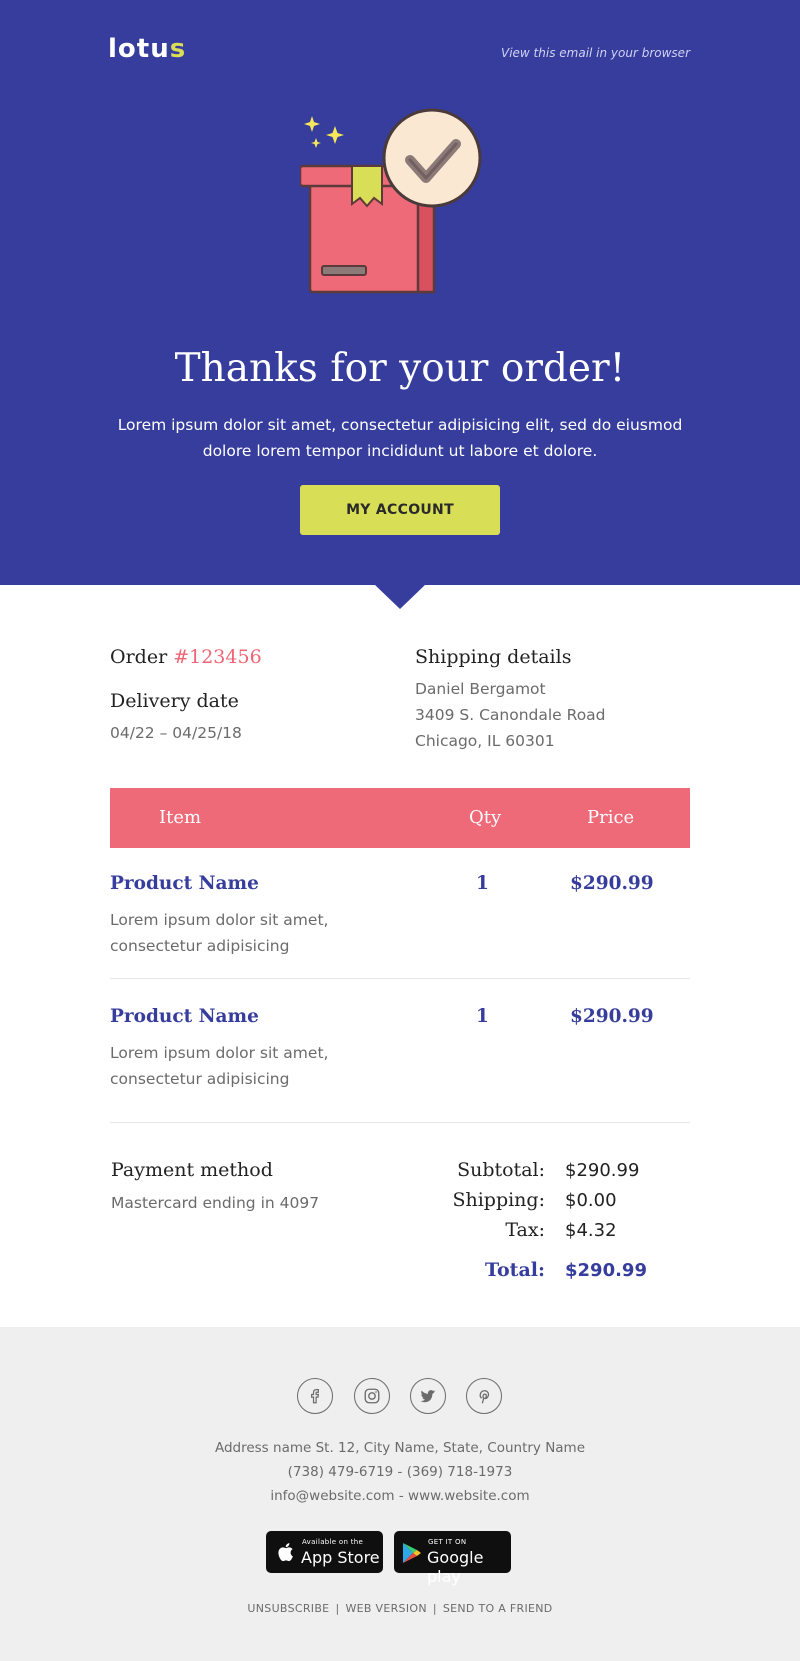 The image size is (800, 1661). What do you see at coordinates (400, 368) in the screenshot?
I see `hero-title: Thanks for your order!` at bounding box center [400, 368].